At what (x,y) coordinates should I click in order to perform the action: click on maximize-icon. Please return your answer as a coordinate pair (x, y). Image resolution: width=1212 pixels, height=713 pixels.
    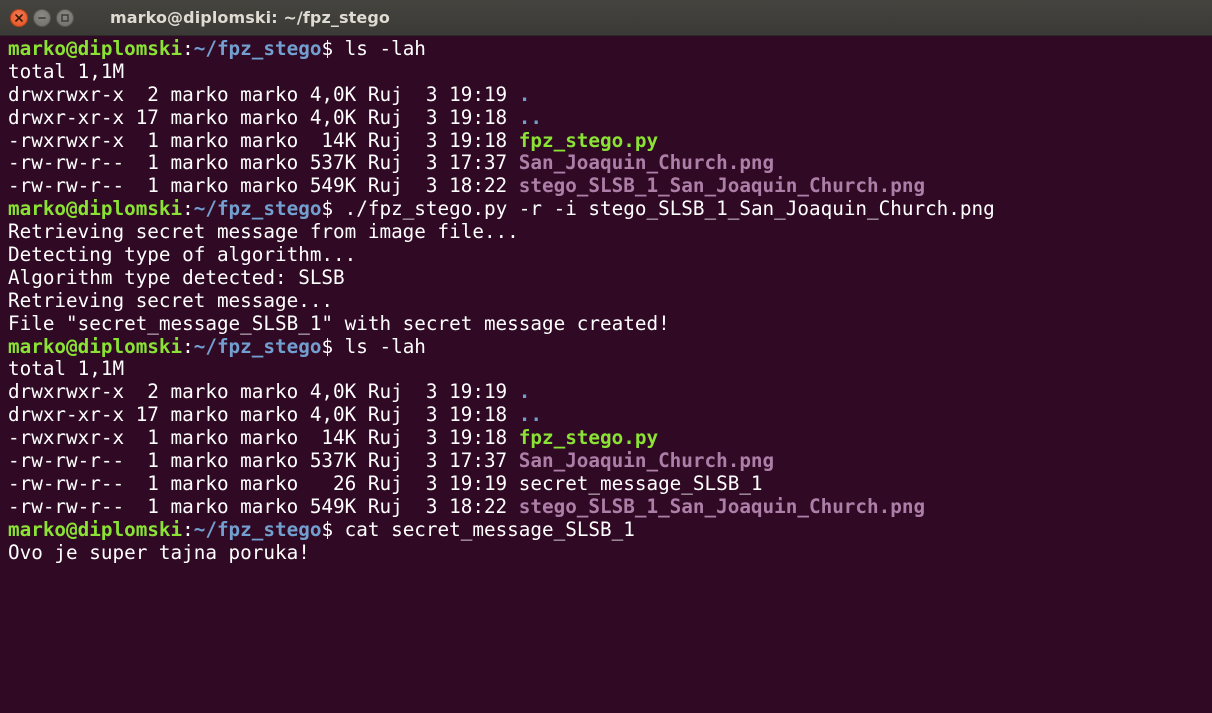
    Looking at the image, I should click on (65, 17).